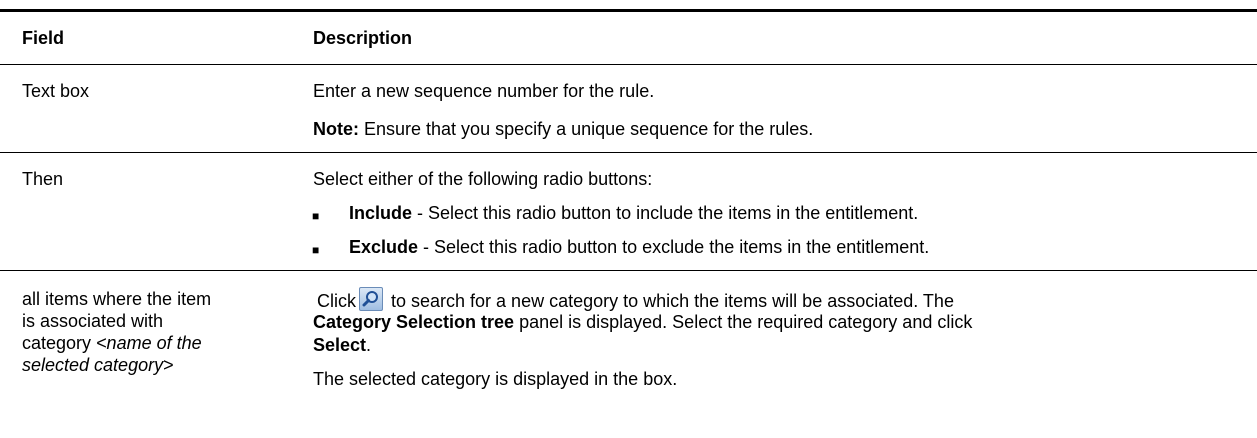 This screenshot has height=438, width=1257. What do you see at coordinates (168, 365) in the screenshot?
I see `field-line4-plain: >` at bounding box center [168, 365].